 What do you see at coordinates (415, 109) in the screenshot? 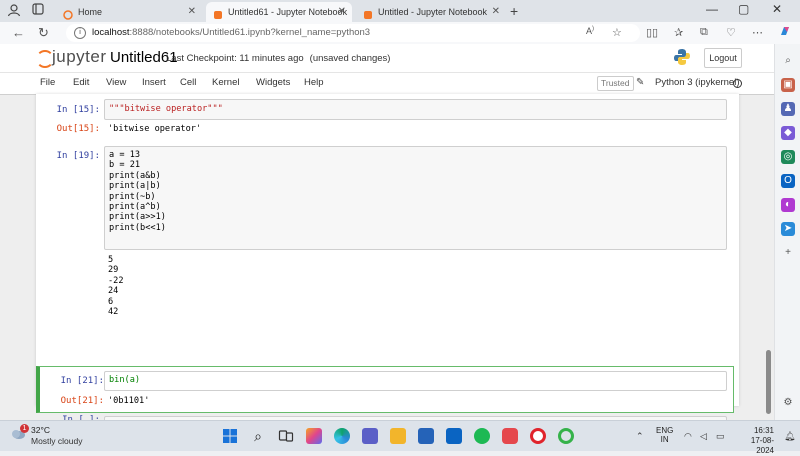
I see `code-cell-input: """bitwise operator"""` at bounding box center [415, 109].